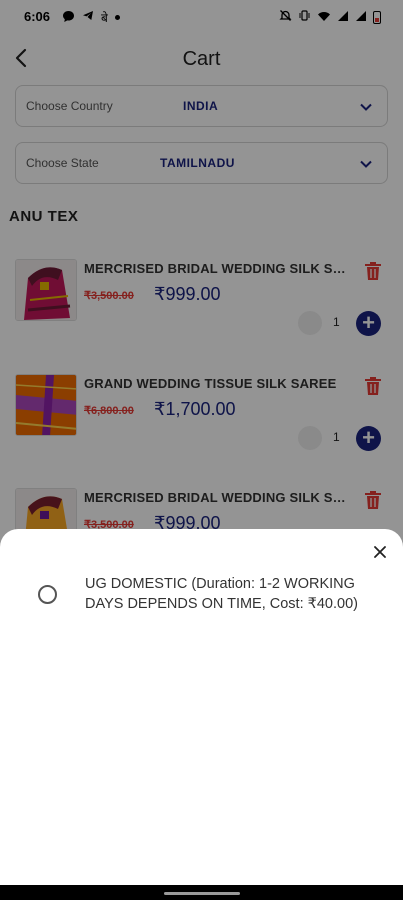  I want to click on system-nav-bar, so click(201, 892).